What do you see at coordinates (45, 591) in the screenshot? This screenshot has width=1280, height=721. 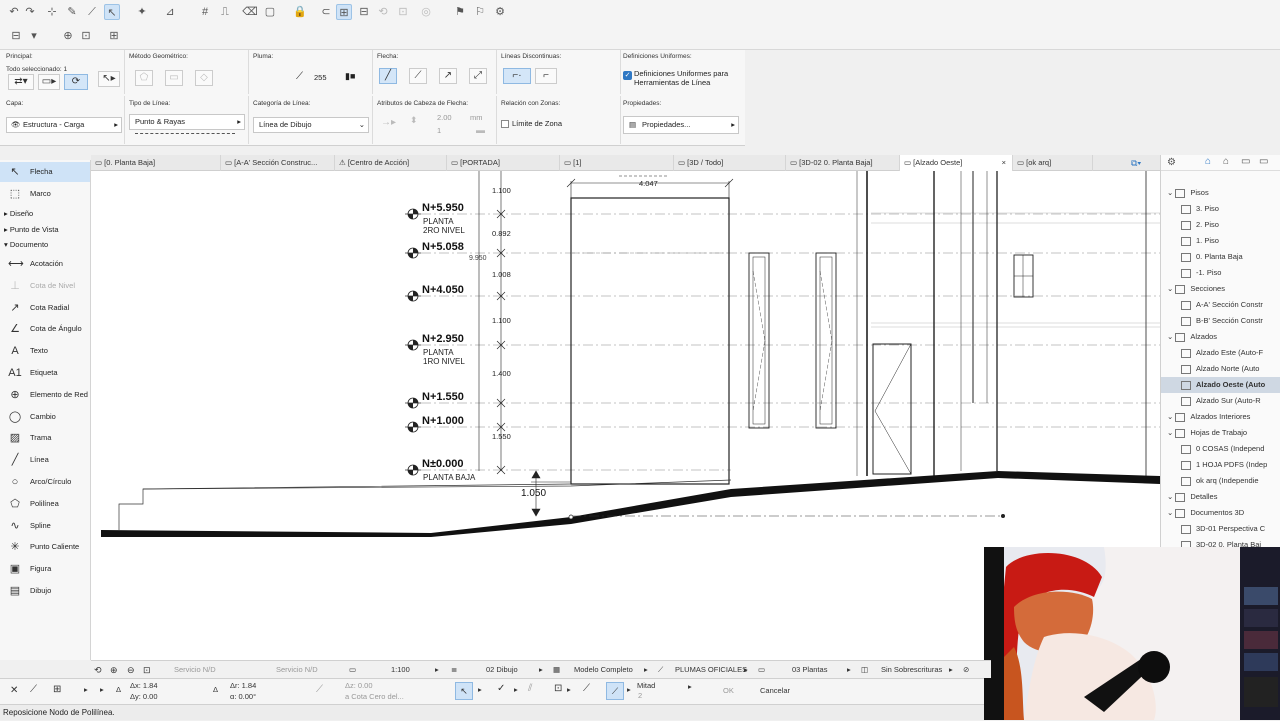 I see `tool-drawing: ▤ Dibujo` at bounding box center [45, 591].